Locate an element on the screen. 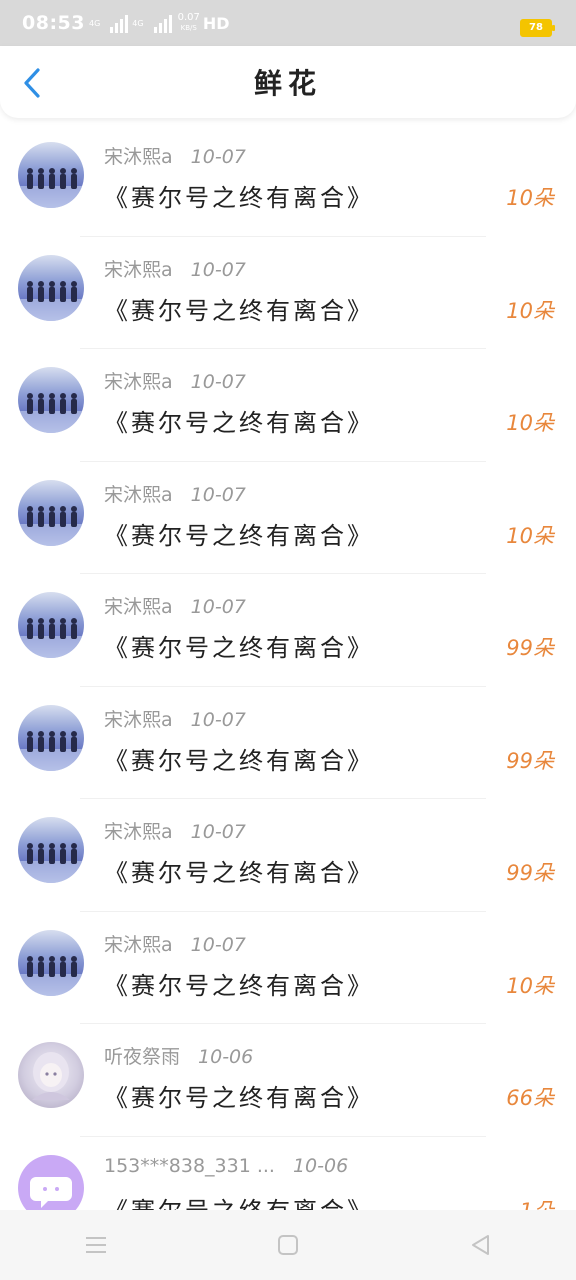 The height and width of the screenshot is (1280, 576). system-nav-bar is located at coordinates (288, 1245).